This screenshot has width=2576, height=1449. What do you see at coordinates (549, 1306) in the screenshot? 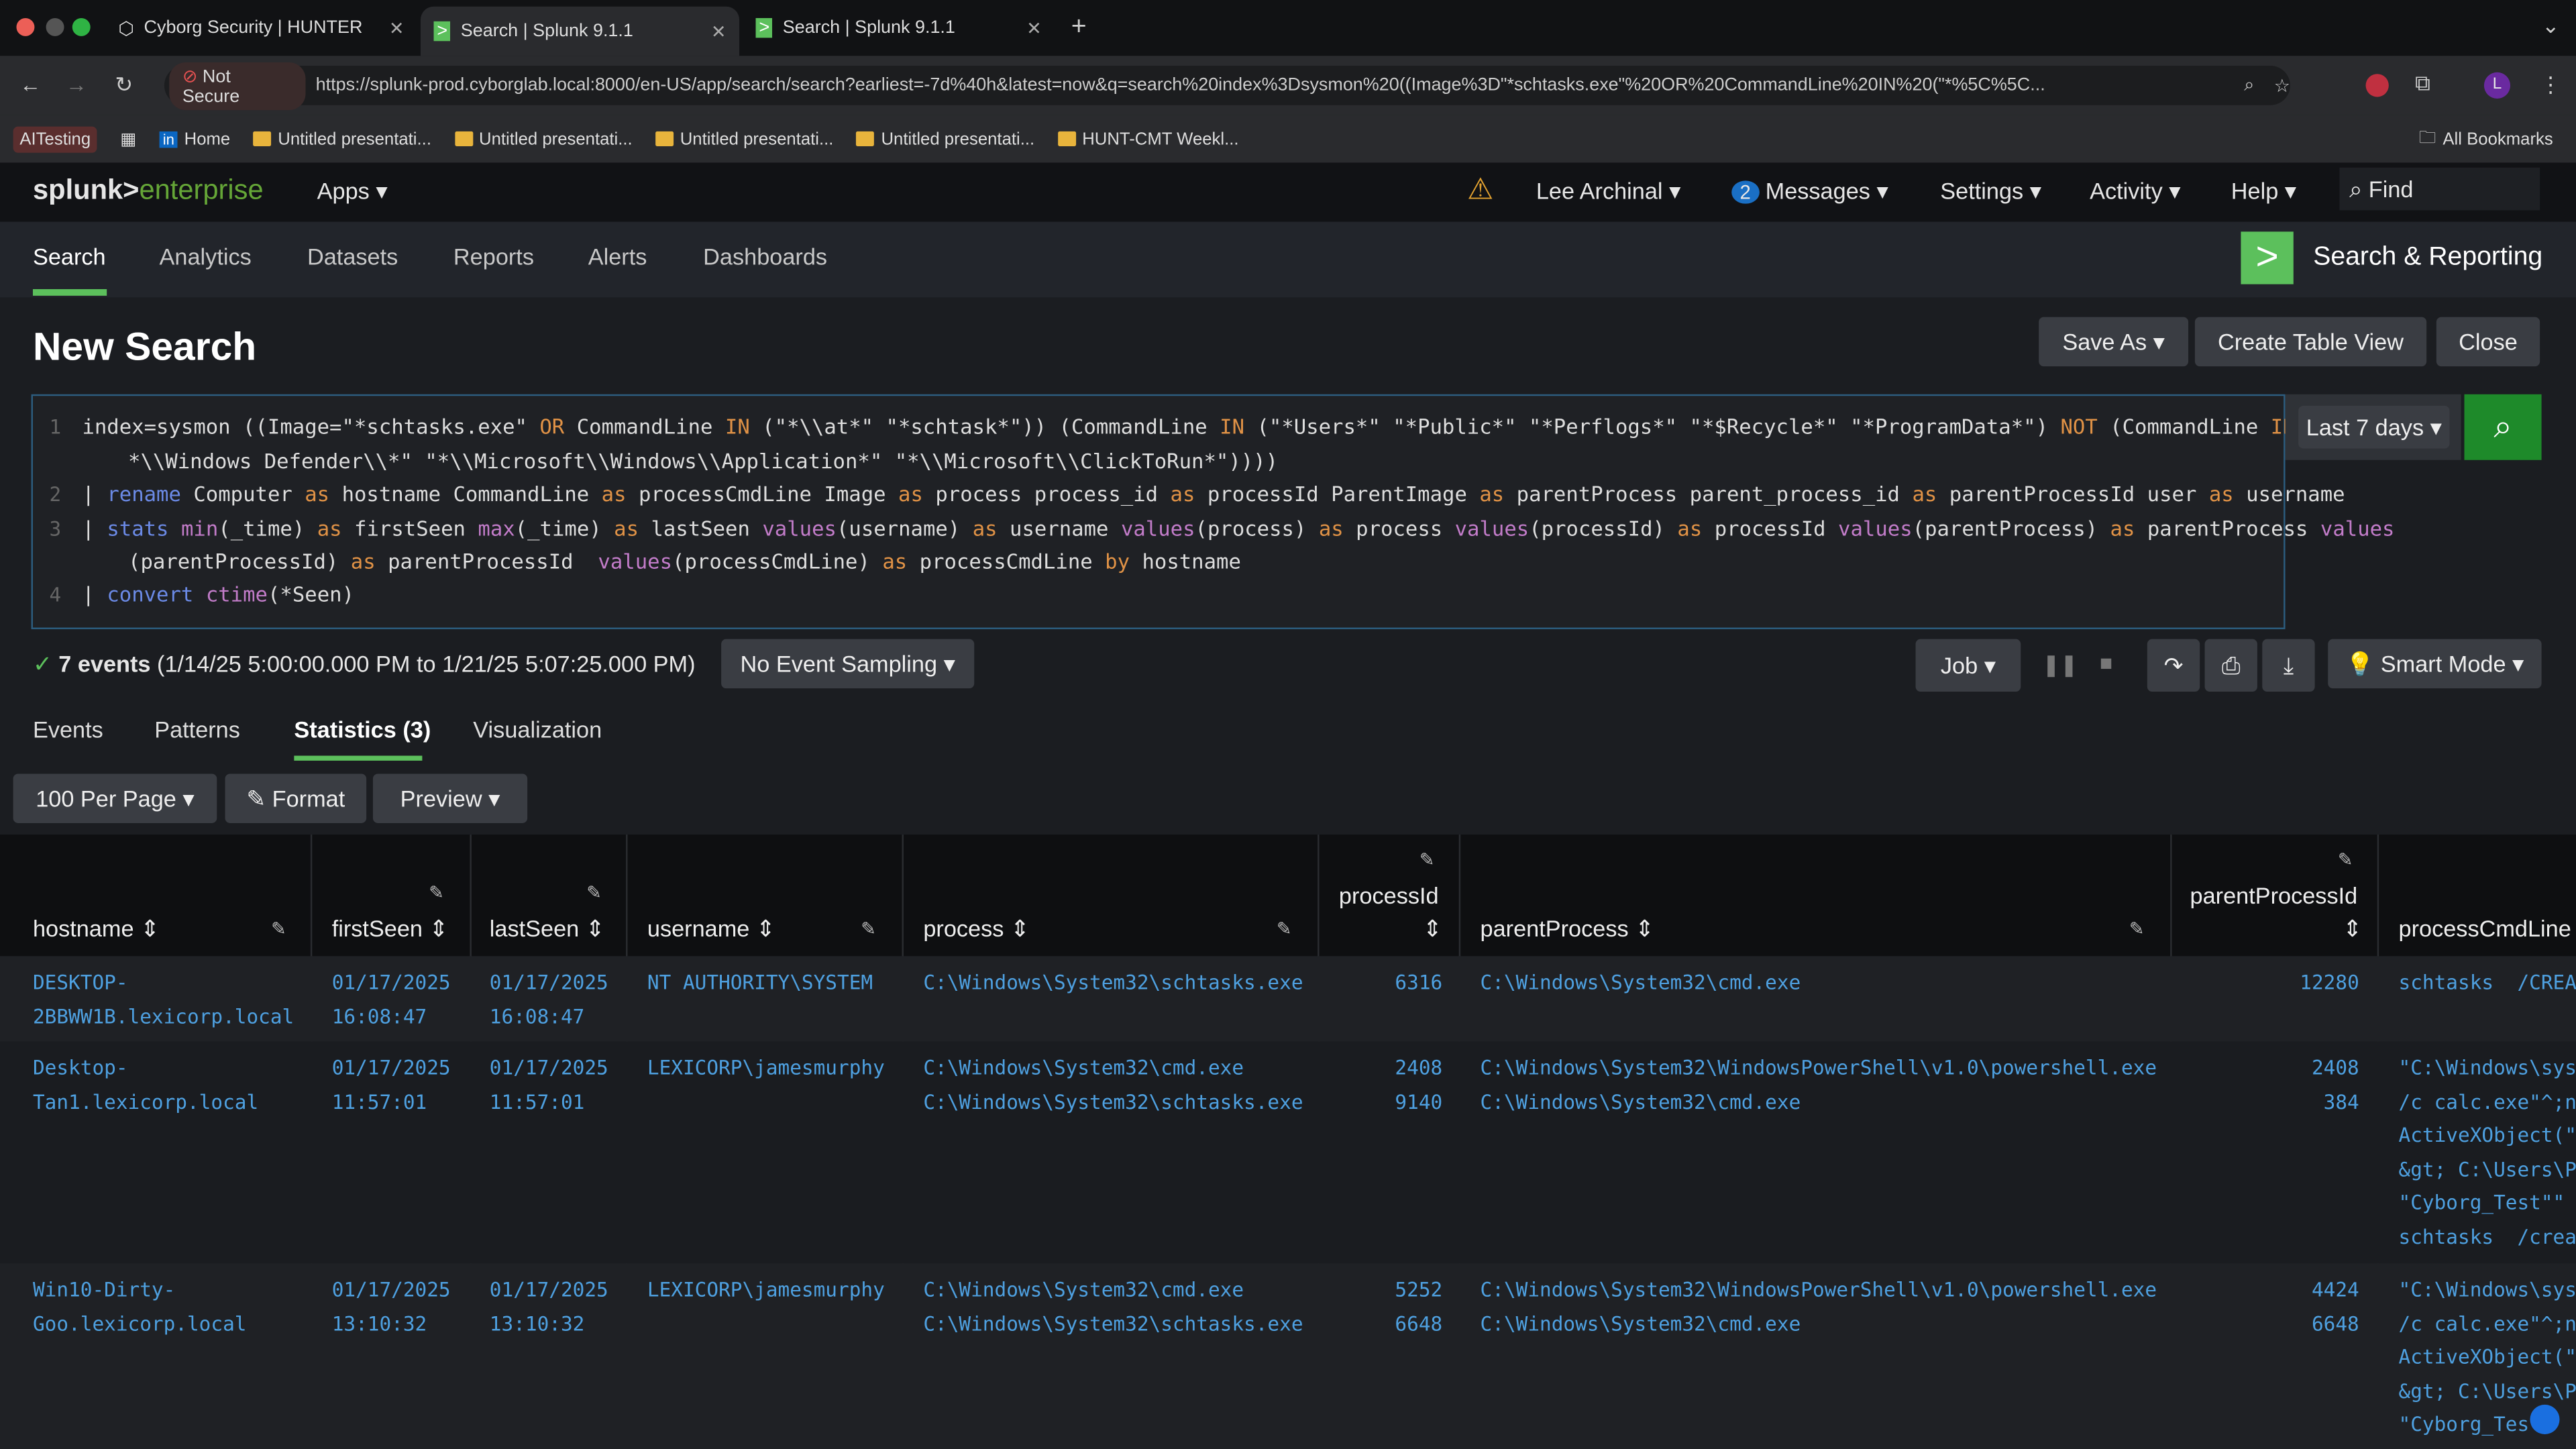
I see `cell-lastseen: 01/17/2025 13:10:32` at bounding box center [549, 1306].